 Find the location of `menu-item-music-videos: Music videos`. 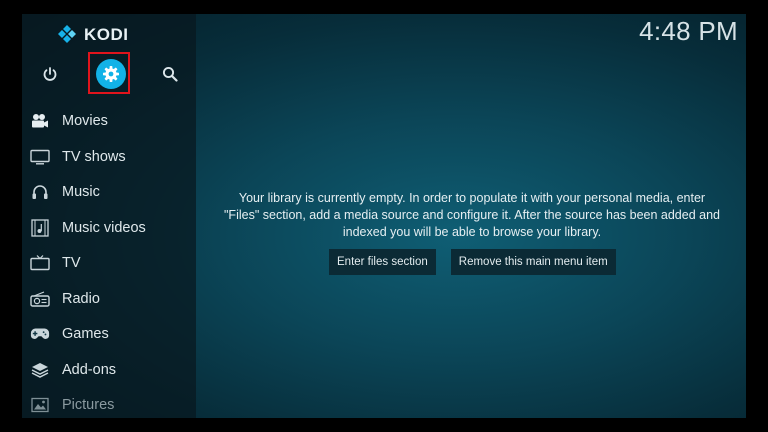

menu-item-music-videos: Music videos is located at coordinates (109, 228).